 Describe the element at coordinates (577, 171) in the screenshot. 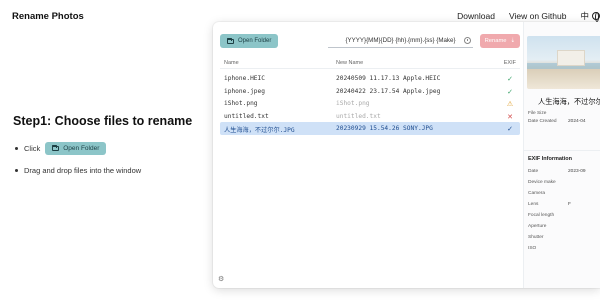

I see `exif-date-value: 2023-09` at that location.